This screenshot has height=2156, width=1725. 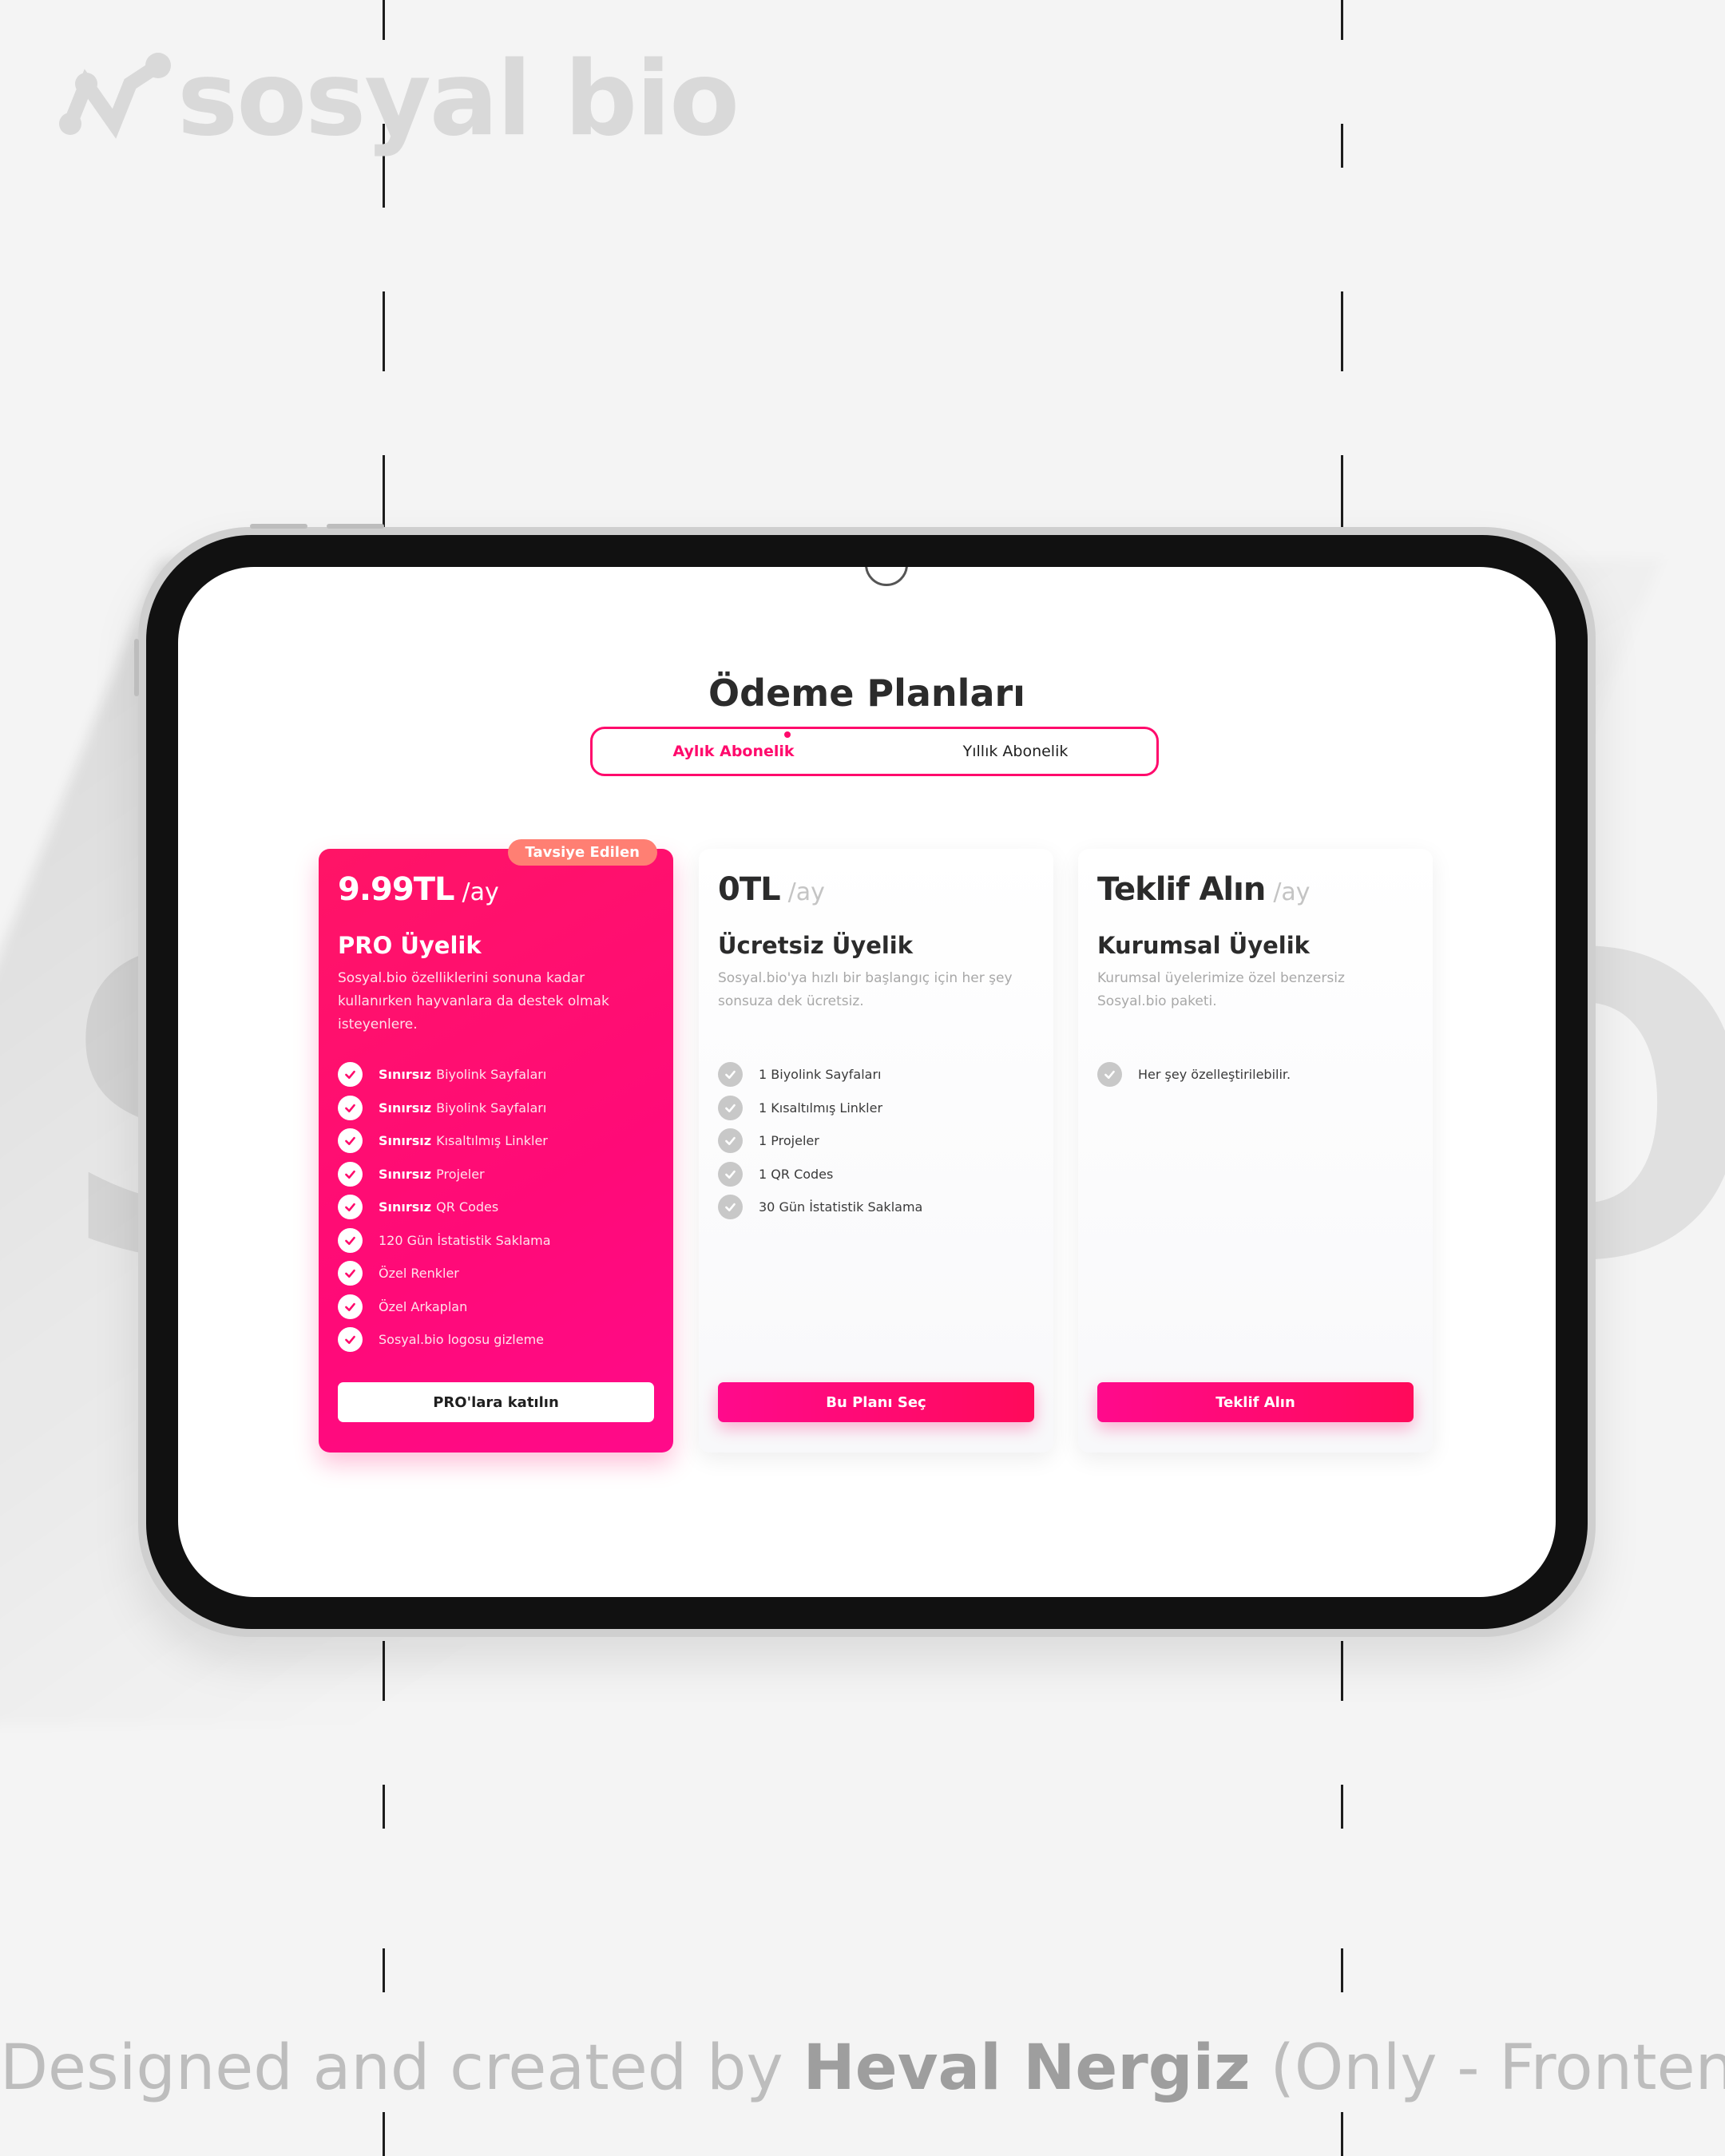 I want to click on price-row: 9.99TL /ay, so click(x=496, y=889).